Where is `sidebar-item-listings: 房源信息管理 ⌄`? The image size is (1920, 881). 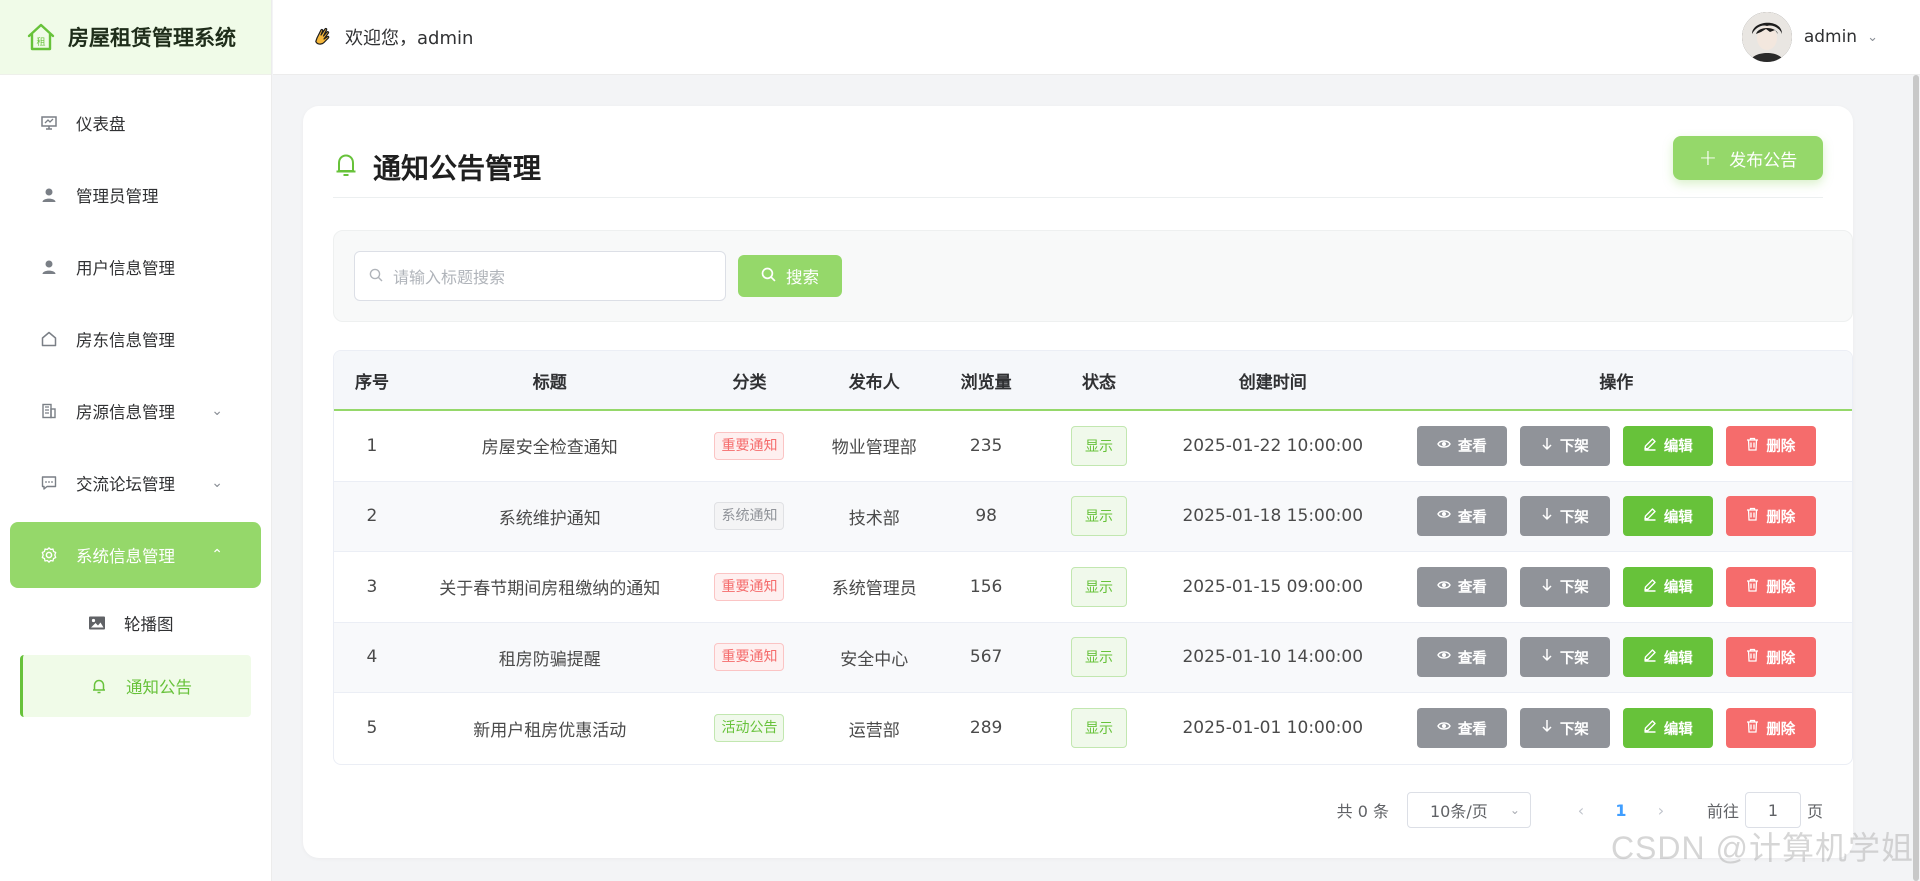
sidebar-item-listings: 房源信息管理 ⌄ is located at coordinates (135, 411).